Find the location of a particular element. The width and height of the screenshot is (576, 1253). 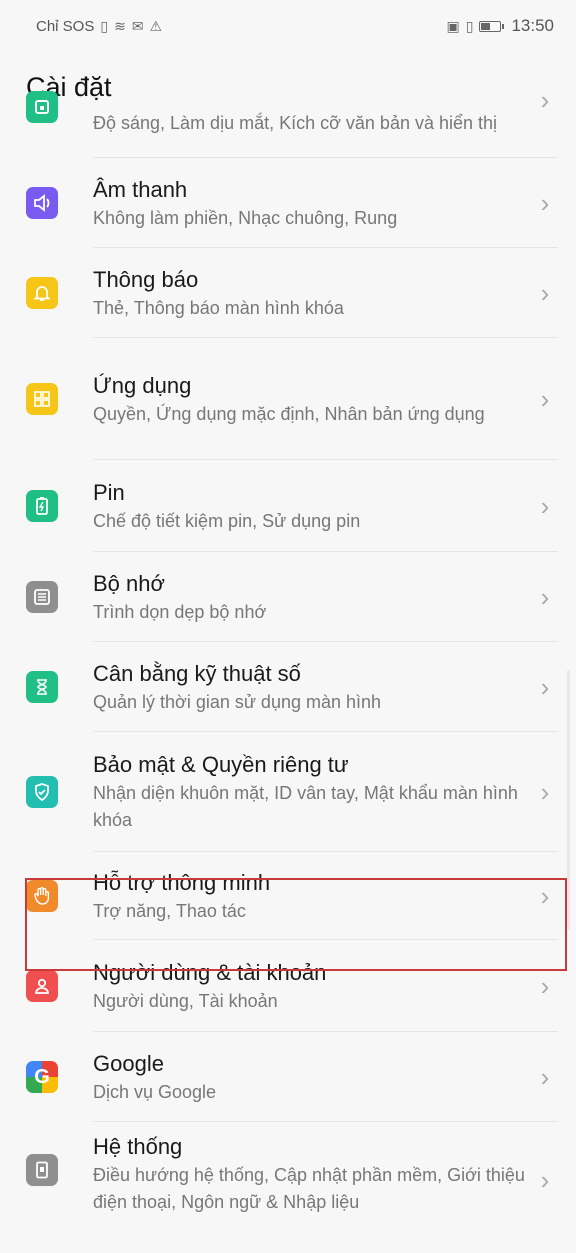

settings-item-subtitle: Thẻ, Thông báo màn hình khóa is located at coordinates (218, 307).